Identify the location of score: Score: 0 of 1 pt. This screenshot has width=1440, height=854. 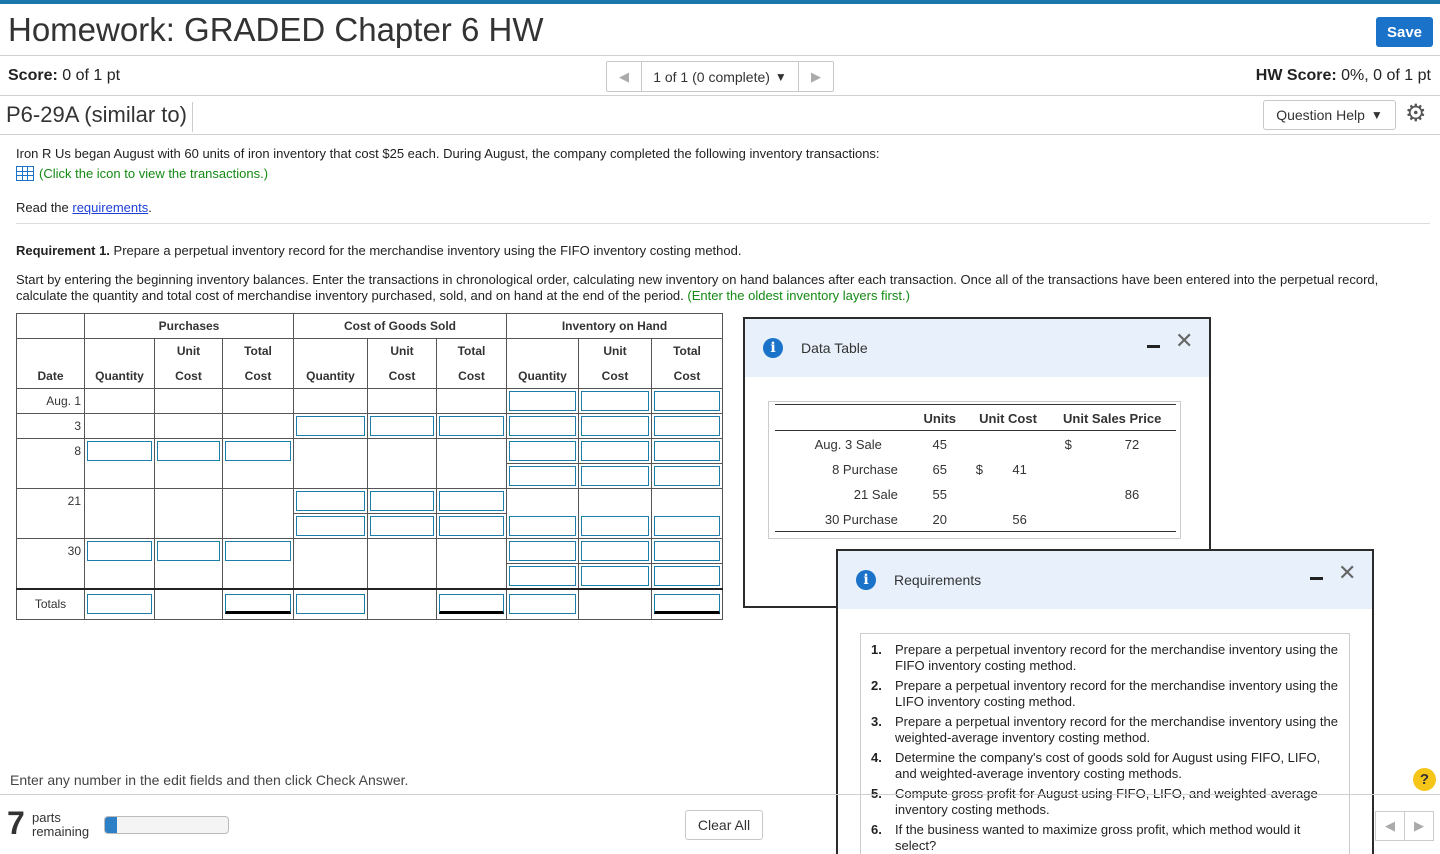
(64, 75).